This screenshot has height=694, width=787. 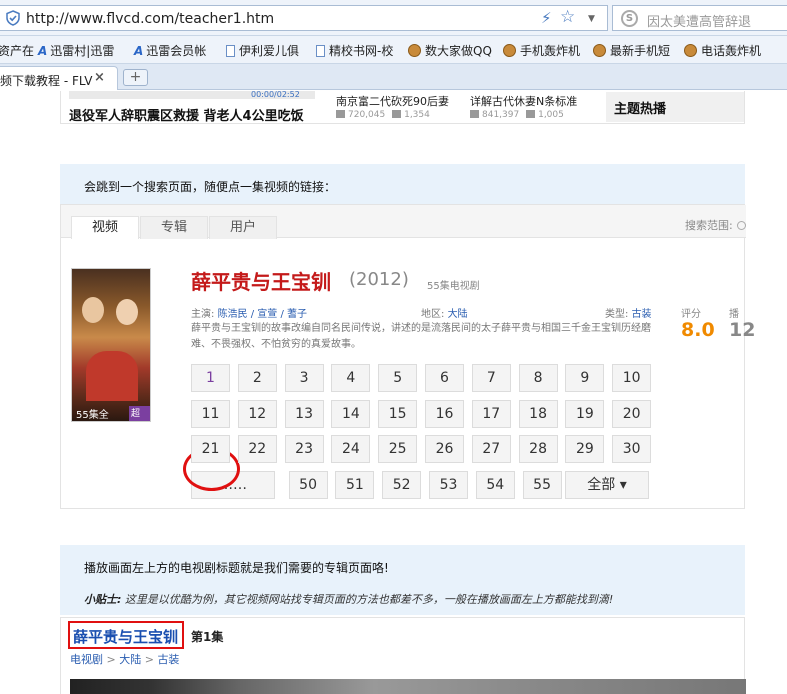 What do you see at coordinates (444, 413) in the screenshot?
I see `episode-button: 16` at bounding box center [444, 413].